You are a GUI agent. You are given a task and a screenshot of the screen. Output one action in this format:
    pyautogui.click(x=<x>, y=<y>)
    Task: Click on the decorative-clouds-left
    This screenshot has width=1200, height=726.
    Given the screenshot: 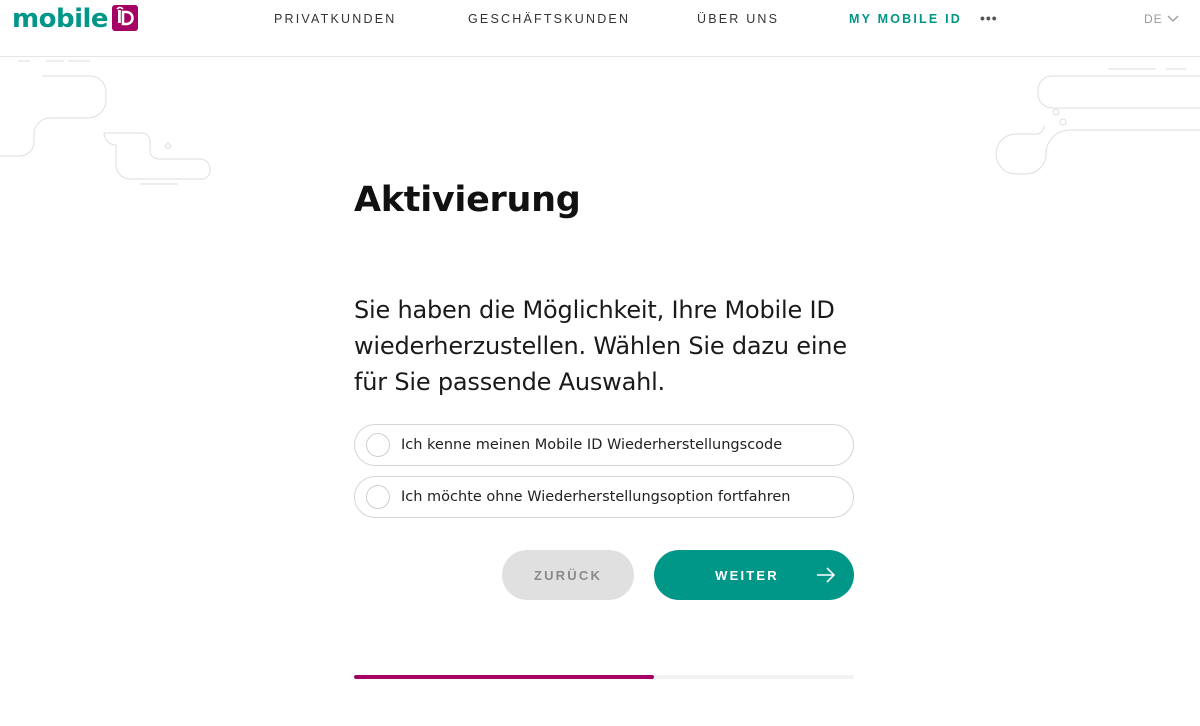 What is the action you would take?
    pyautogui.click(x=105, y=122)
    